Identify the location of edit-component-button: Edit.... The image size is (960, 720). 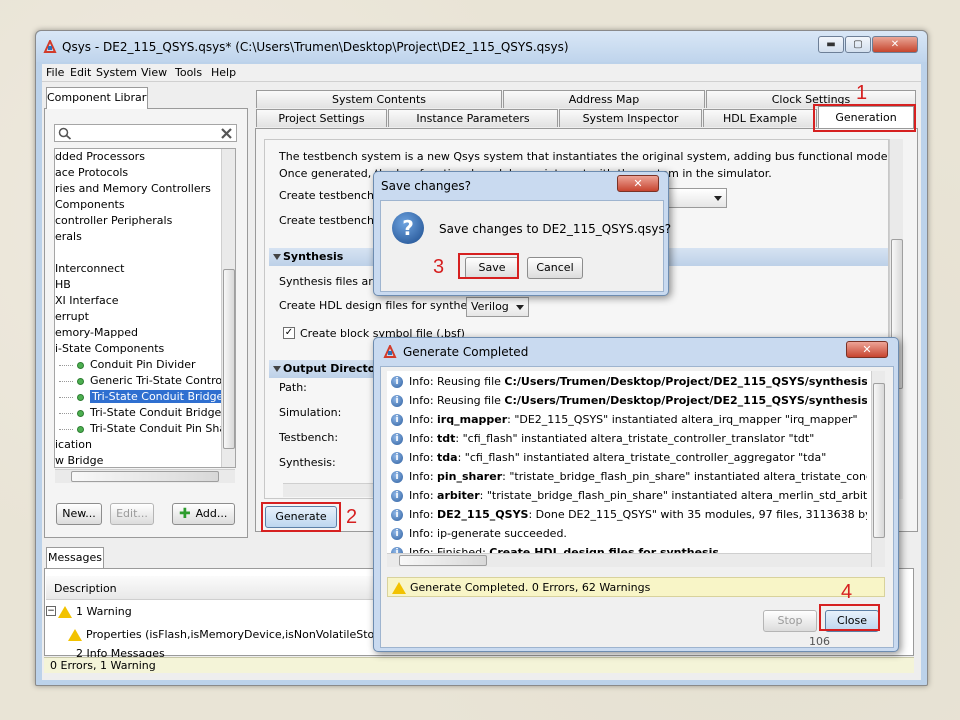
(132, 514).